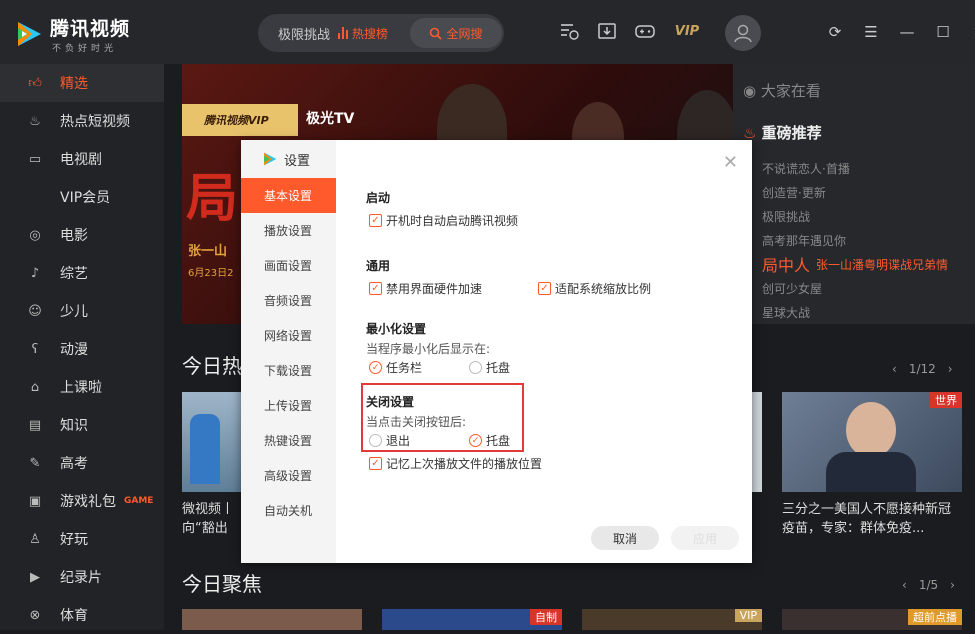  Describe the element at coordinates (395, 367) in the screenshot. I see `minimize-taskbar-radio: ✓ 任务栏` at that location.